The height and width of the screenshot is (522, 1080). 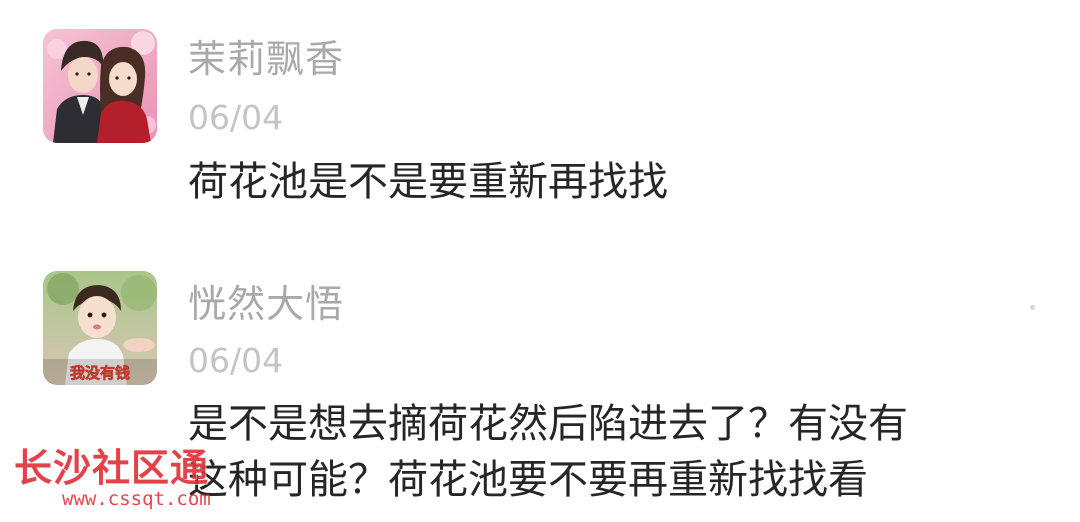 I want to click on comment-text-line: 这种可能？荷花池要不要再重新找找看, so click(x=528, y=480).